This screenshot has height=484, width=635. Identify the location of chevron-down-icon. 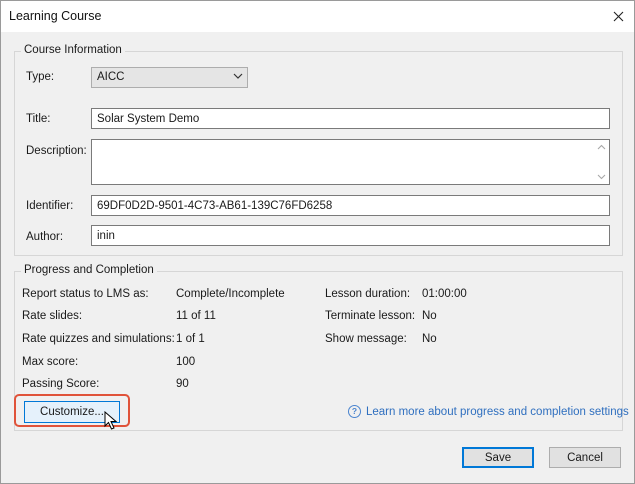
(238, 76).